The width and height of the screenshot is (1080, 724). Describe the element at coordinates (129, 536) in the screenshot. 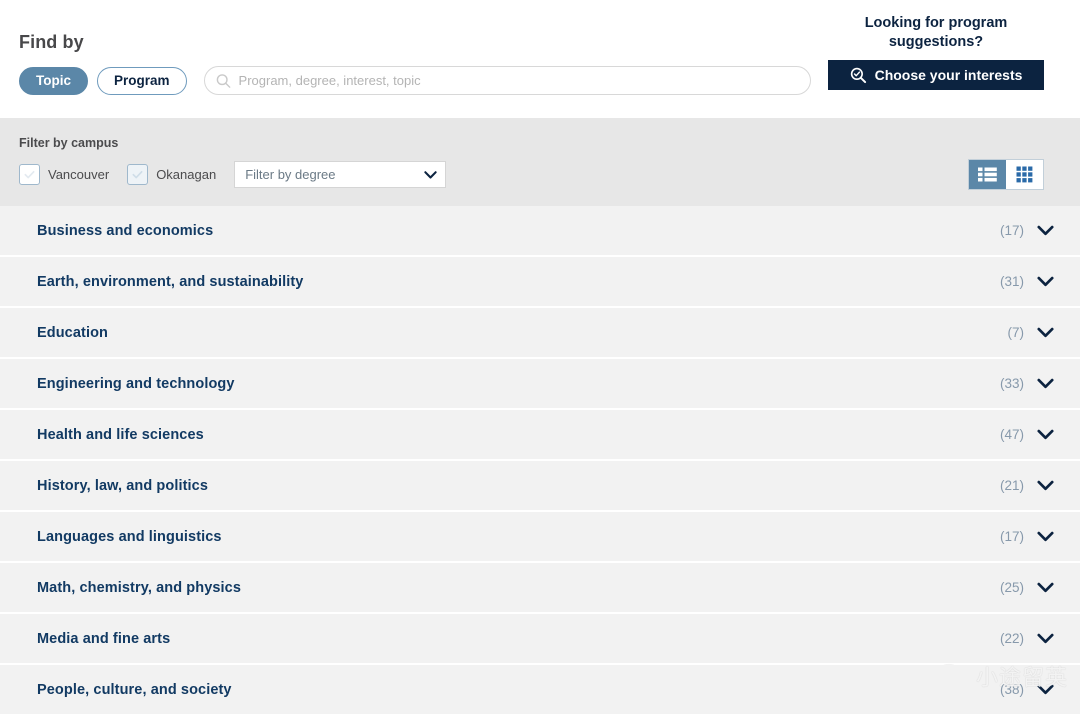

I see `topic-row-label: Languages and linguistics` at that location.